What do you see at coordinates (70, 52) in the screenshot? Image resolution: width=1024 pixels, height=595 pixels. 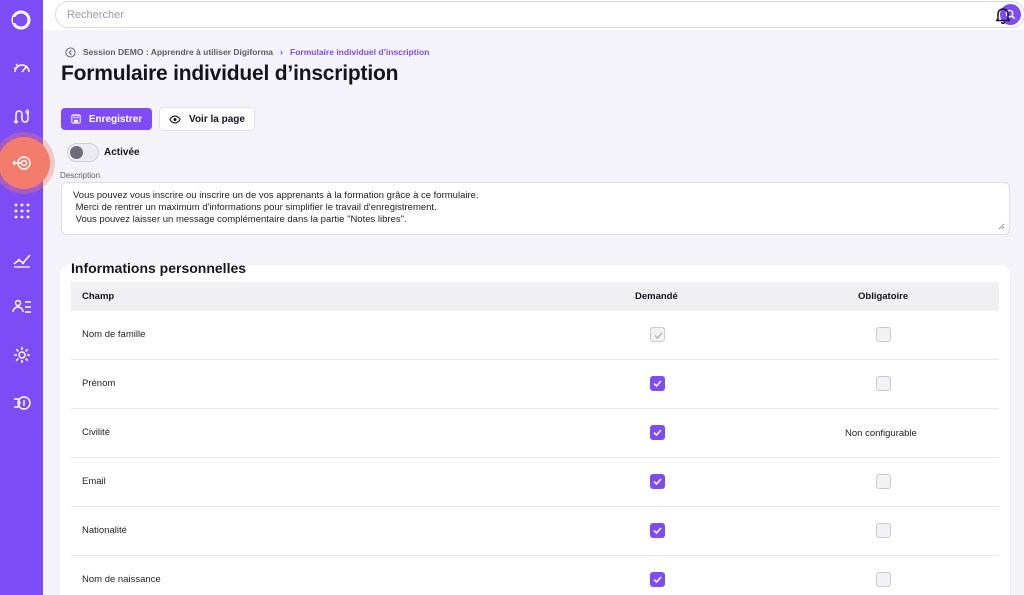 I see `back-circle-icon` at bounding box center [70, 52].